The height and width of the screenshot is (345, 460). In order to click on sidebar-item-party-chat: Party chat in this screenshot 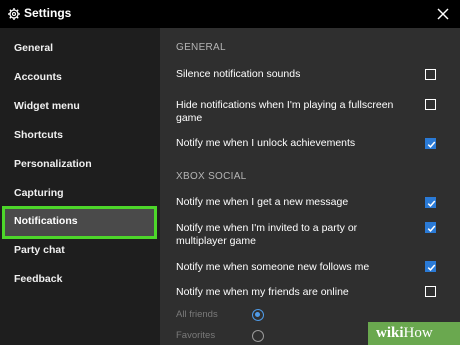, I will do `click(80, 251)`.